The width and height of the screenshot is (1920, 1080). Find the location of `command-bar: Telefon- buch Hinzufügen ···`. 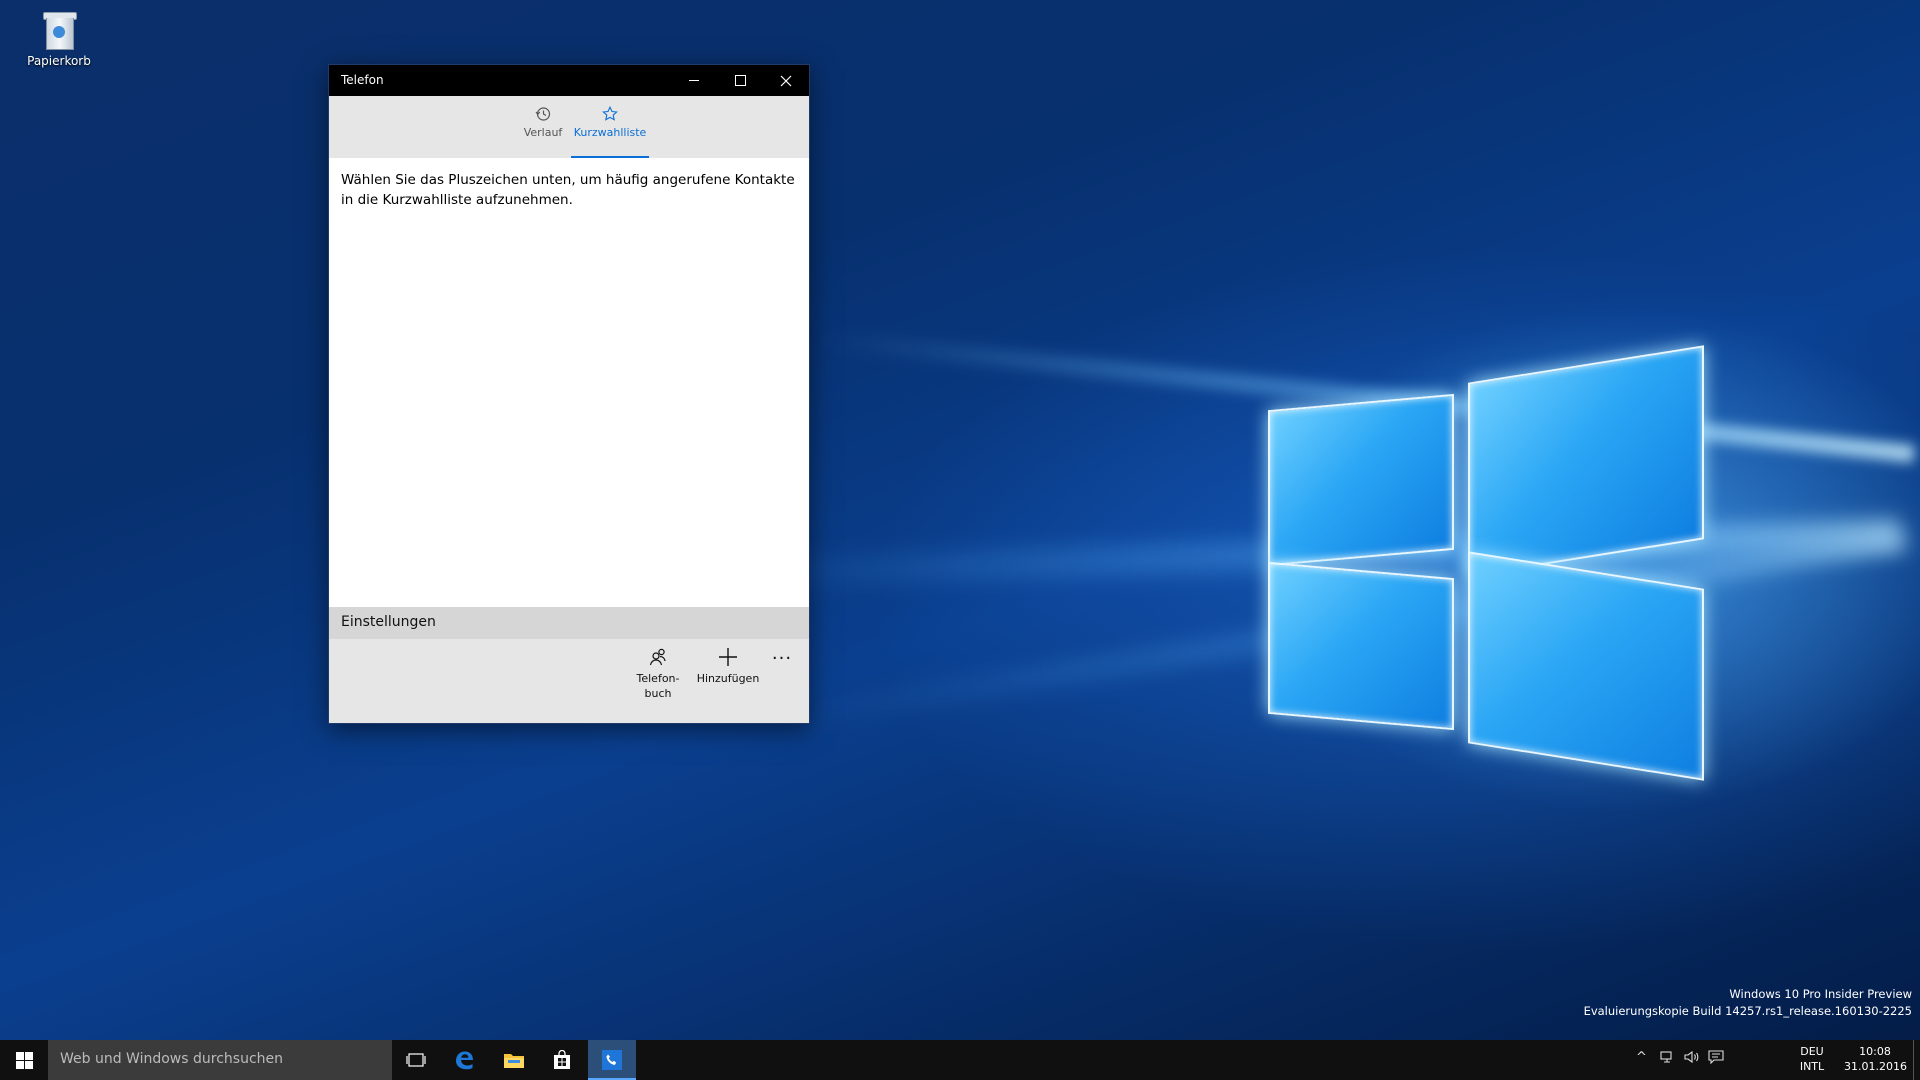

command-bar: Telefon- buch Hinzufügen ··· is located at coordinates (569, 681).